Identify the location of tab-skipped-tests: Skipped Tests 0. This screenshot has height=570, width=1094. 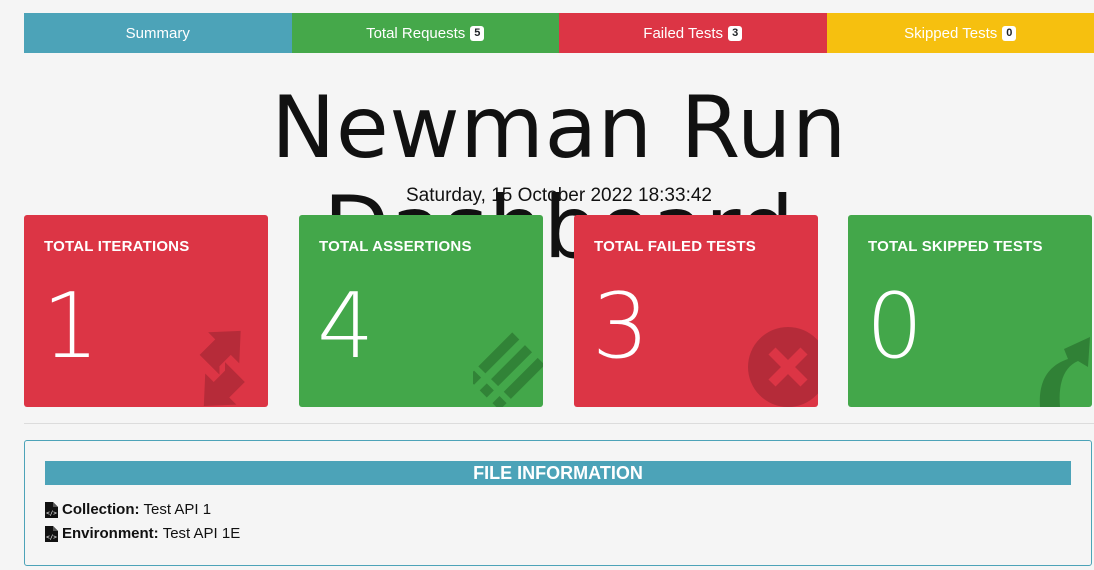
(960, 33).